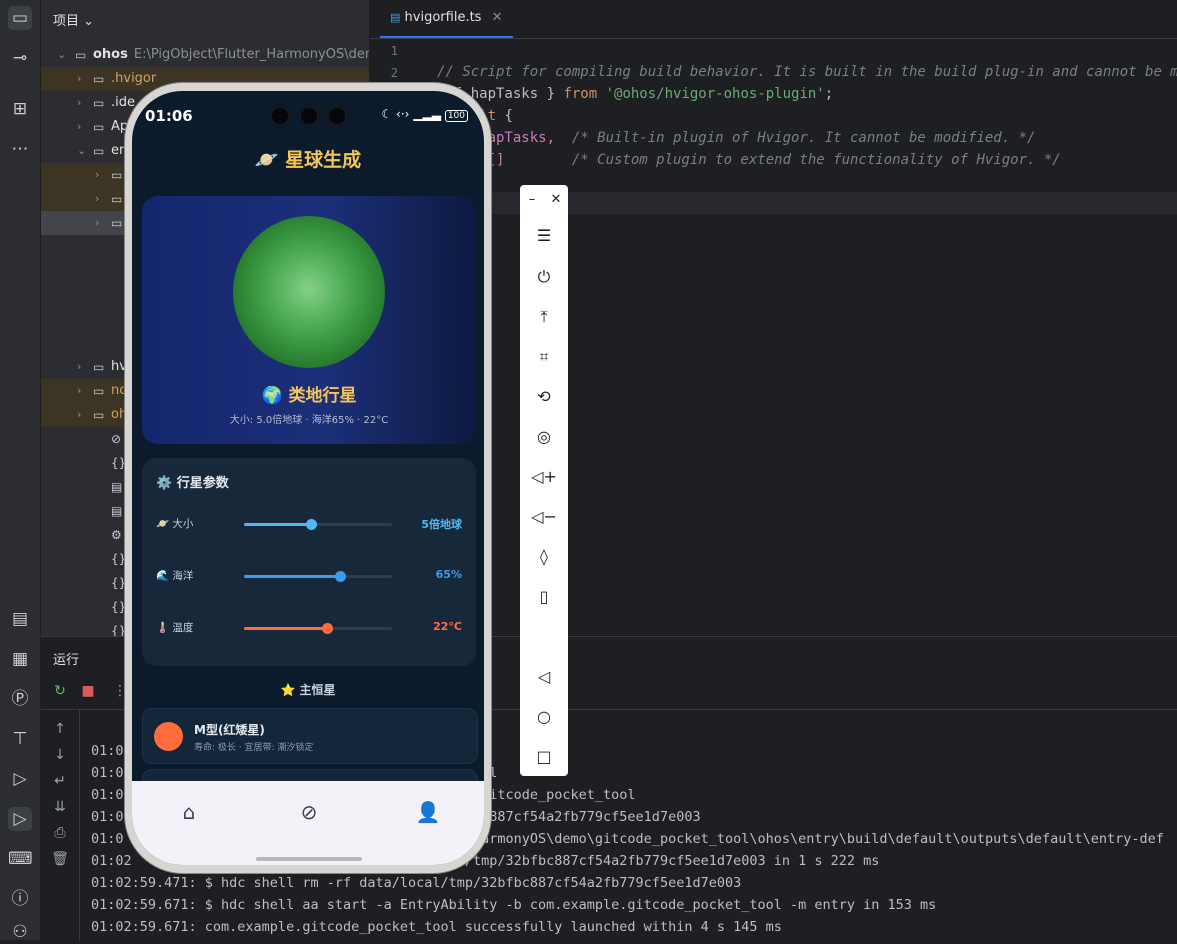 The image size is (1177, 944). I want to click on print-icon: ⎙, so click(60, 833).